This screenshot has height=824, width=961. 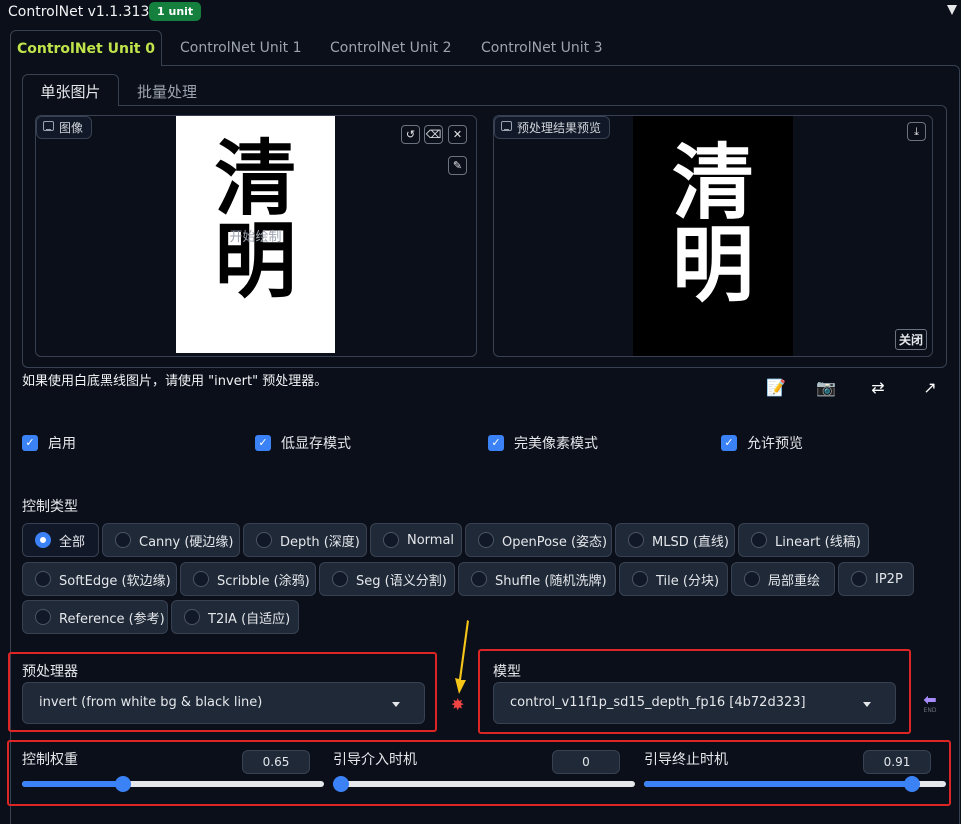 What do you see at coordinates (762, 443) in the screenshot?
I see `allow-preview-checkbox: ✓ 允许预览` at bounding box center [762, 443].